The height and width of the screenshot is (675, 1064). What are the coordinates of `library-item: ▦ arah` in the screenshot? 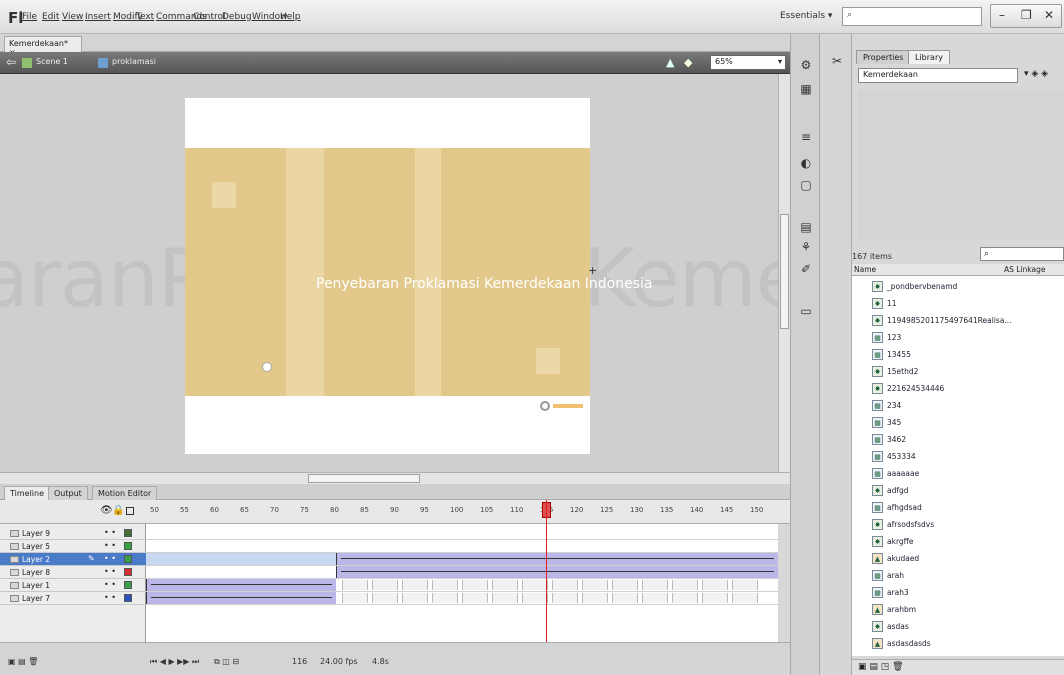 It's located at (958, 575).